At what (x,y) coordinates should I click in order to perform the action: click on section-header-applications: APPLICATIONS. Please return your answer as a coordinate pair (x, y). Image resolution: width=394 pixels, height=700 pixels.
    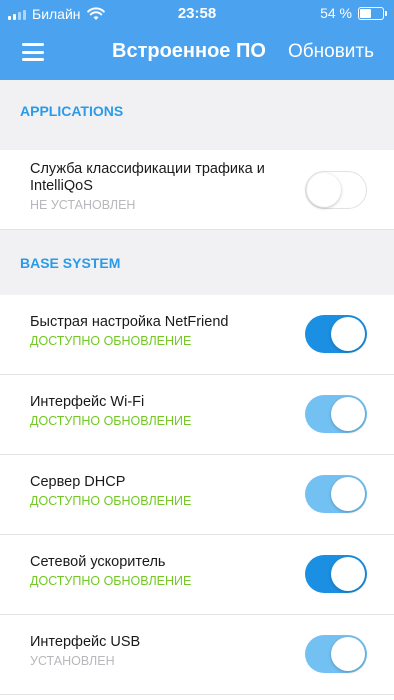
    Looking at the image, I should click on (197, 115).